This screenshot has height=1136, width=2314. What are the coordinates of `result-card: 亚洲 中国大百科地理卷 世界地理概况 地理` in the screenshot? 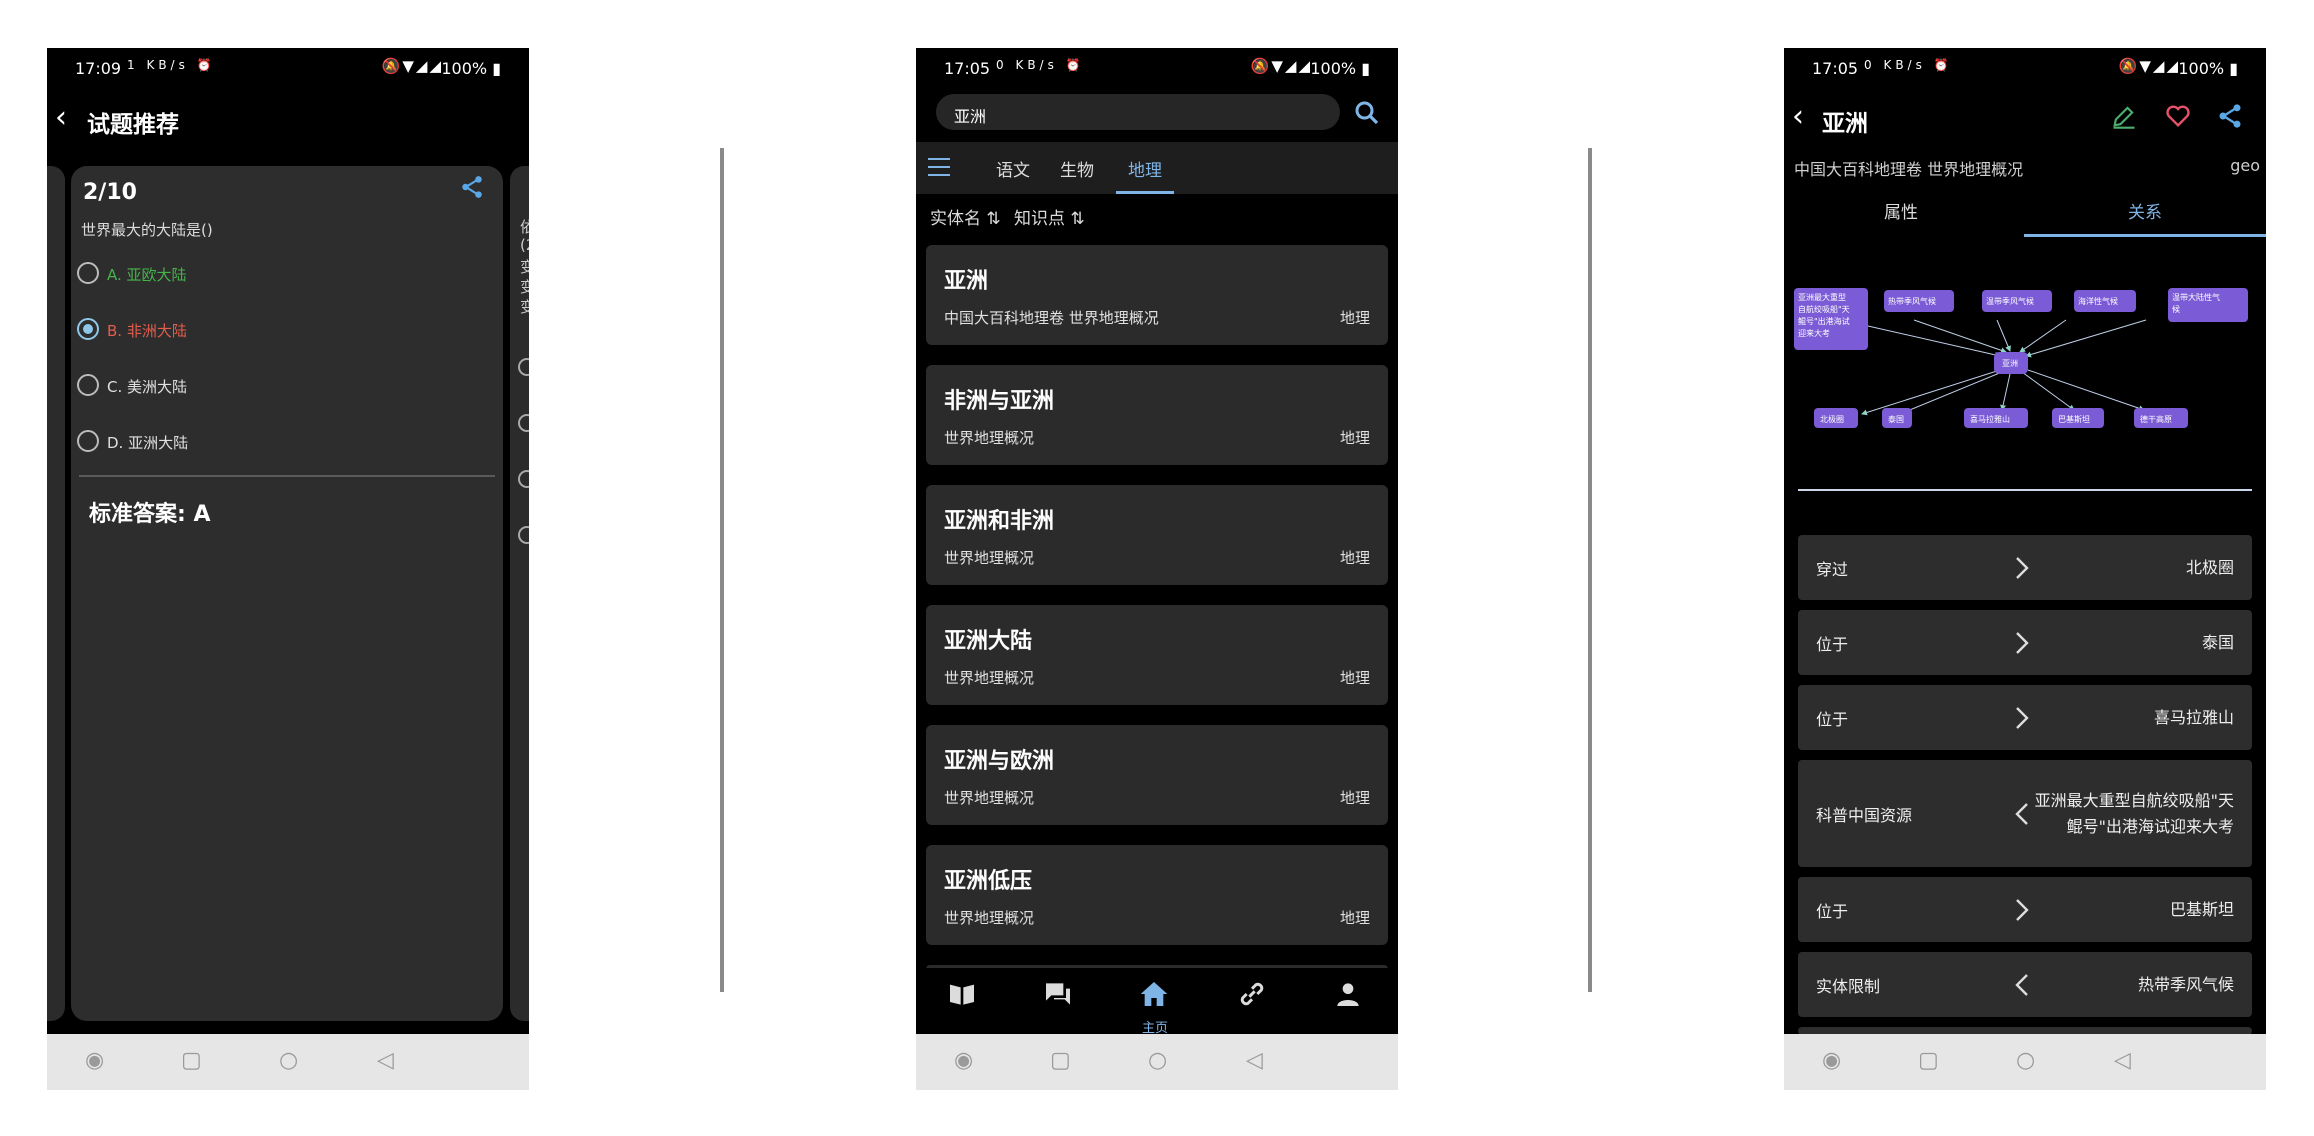 It's located at (1157, 295).